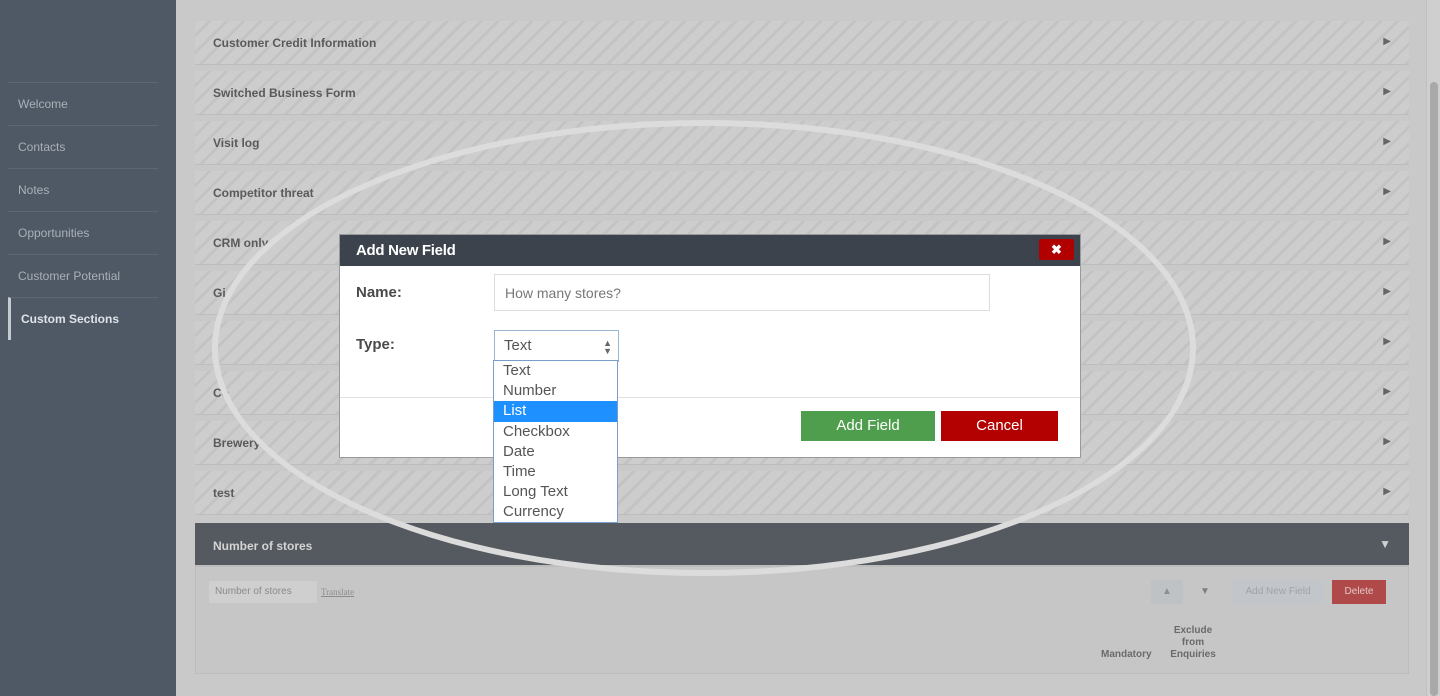  I want to click on sidebar-item-custom-sections: Custom Sections, so click(83, 318).